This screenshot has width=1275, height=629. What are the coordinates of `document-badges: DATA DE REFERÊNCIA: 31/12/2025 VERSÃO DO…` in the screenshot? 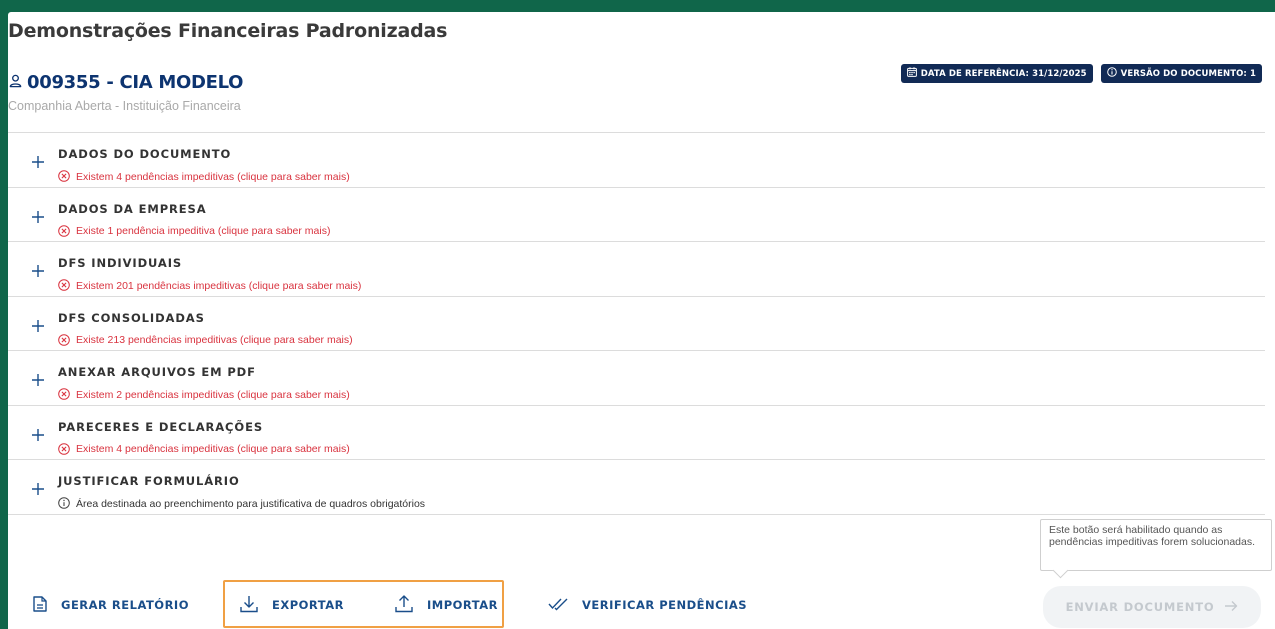 It's located at (1081, 73).